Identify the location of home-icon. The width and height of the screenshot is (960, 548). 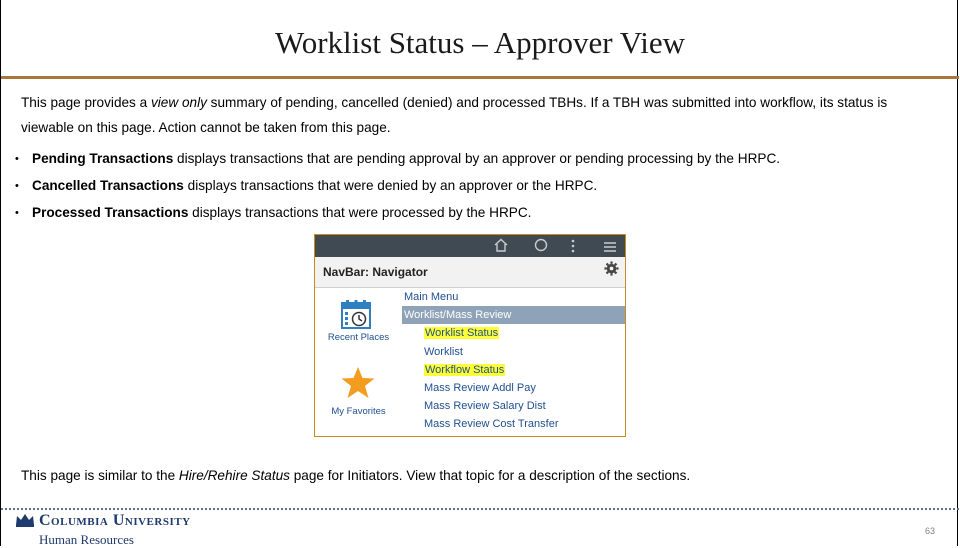
(501, 247).